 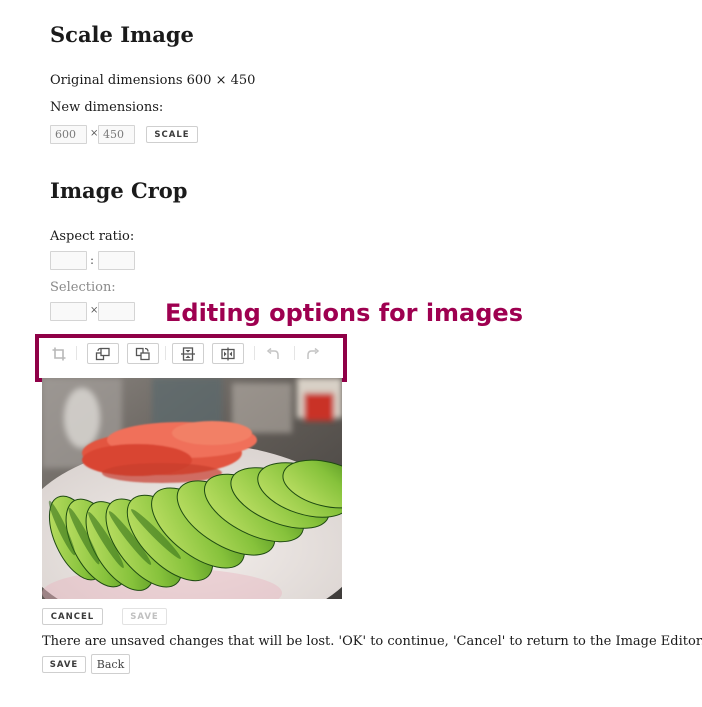 I want to click on selection-height-input, so click(x=116, y=311).